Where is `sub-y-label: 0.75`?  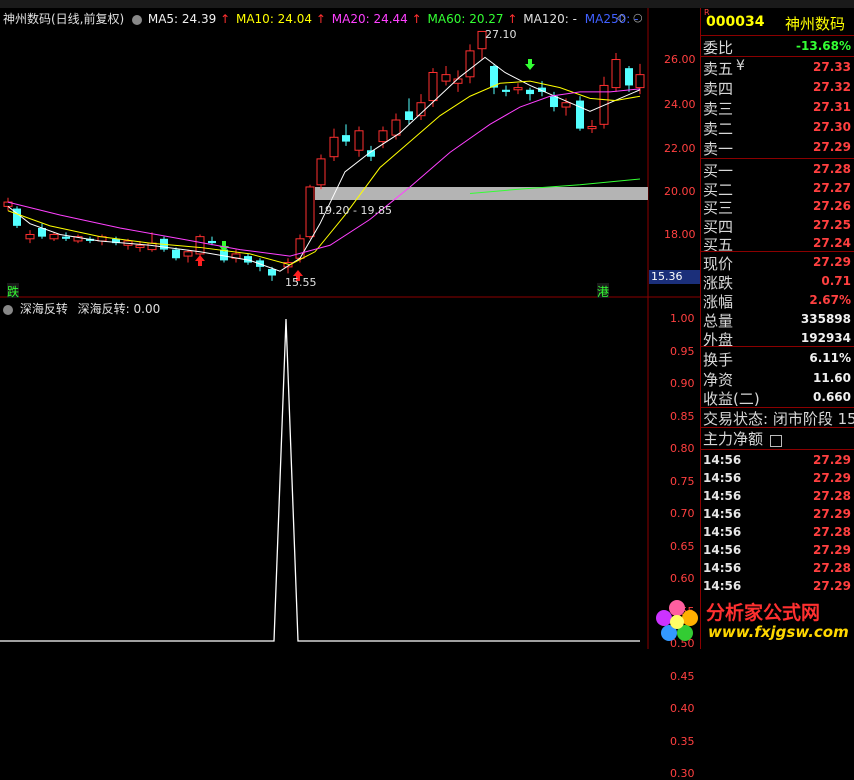 sub-y-label: 0.75 is located at coordinates (682, 481).